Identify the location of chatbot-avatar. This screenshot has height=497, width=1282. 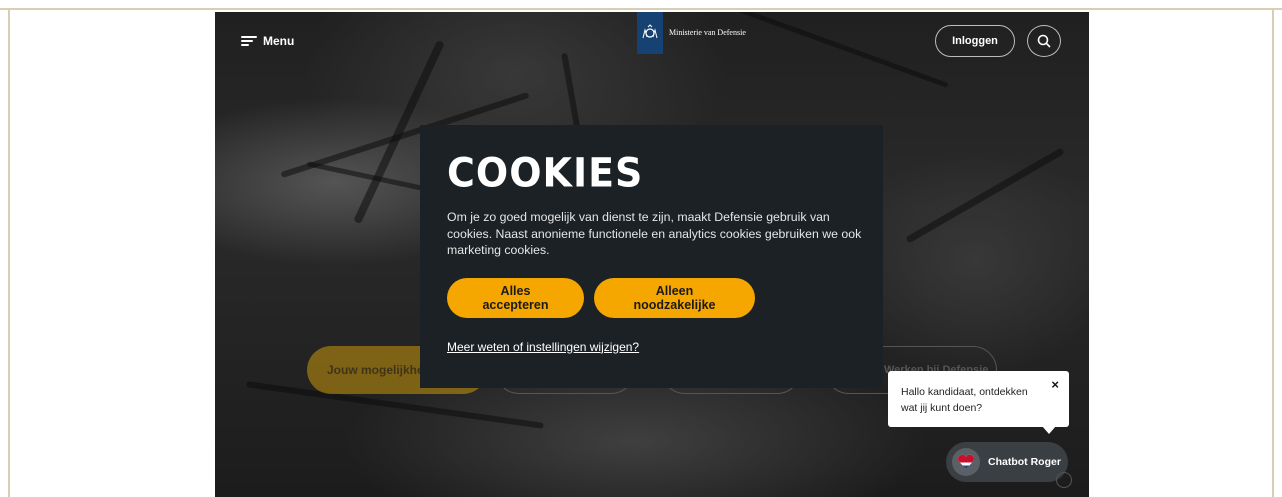
(966, 462).